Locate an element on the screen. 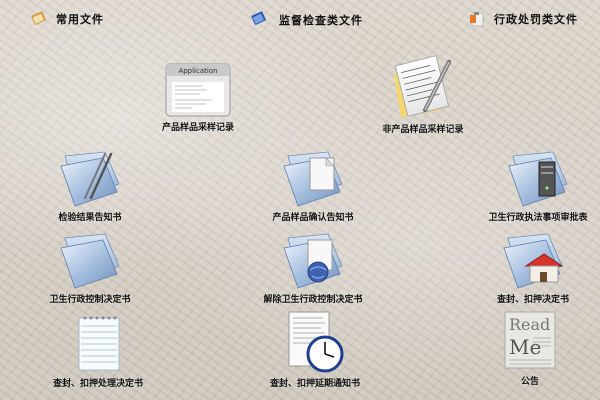  tab-label: 监督检查类文件 is located at coordinates (321, 20).